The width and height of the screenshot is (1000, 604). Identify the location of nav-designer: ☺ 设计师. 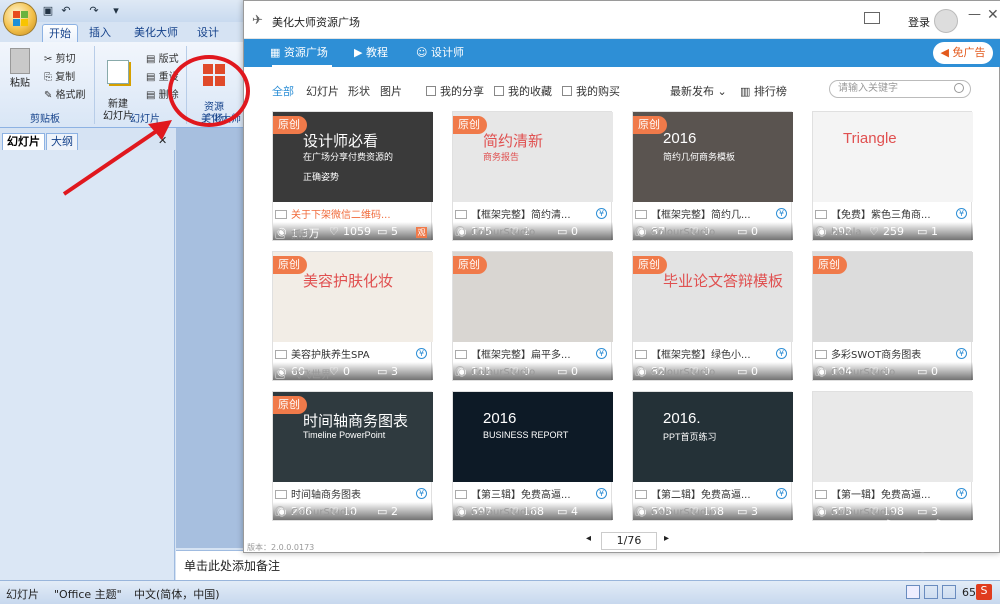
(440, 54).